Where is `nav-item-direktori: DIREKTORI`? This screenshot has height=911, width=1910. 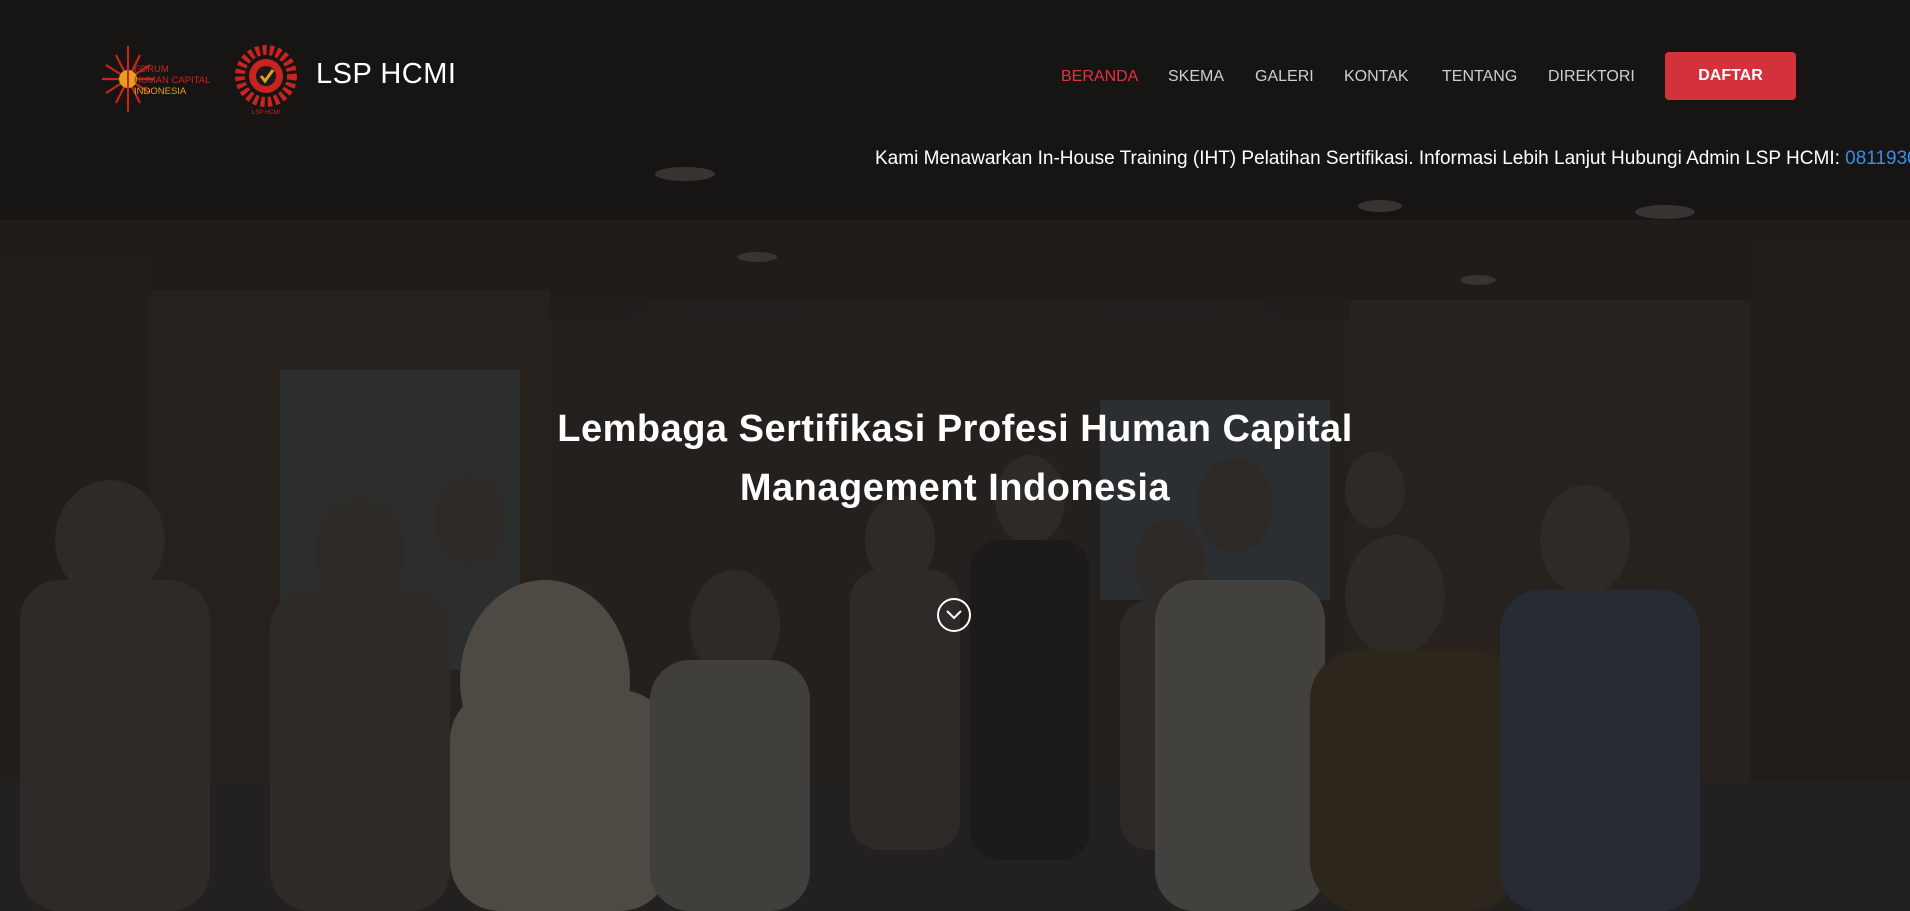
nav-item-direktori: DIREKTORI is located at coordinates (1591, 77).